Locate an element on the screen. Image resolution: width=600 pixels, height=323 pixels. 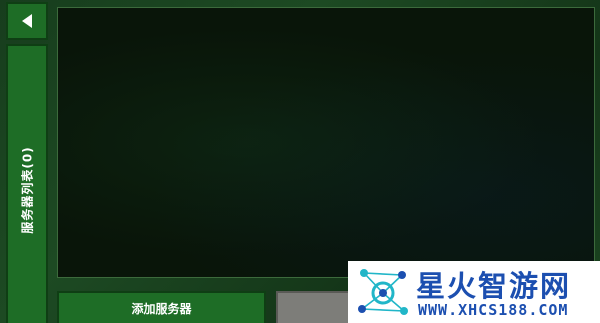
chevron-left-icon is located at coordinates (27, 21).